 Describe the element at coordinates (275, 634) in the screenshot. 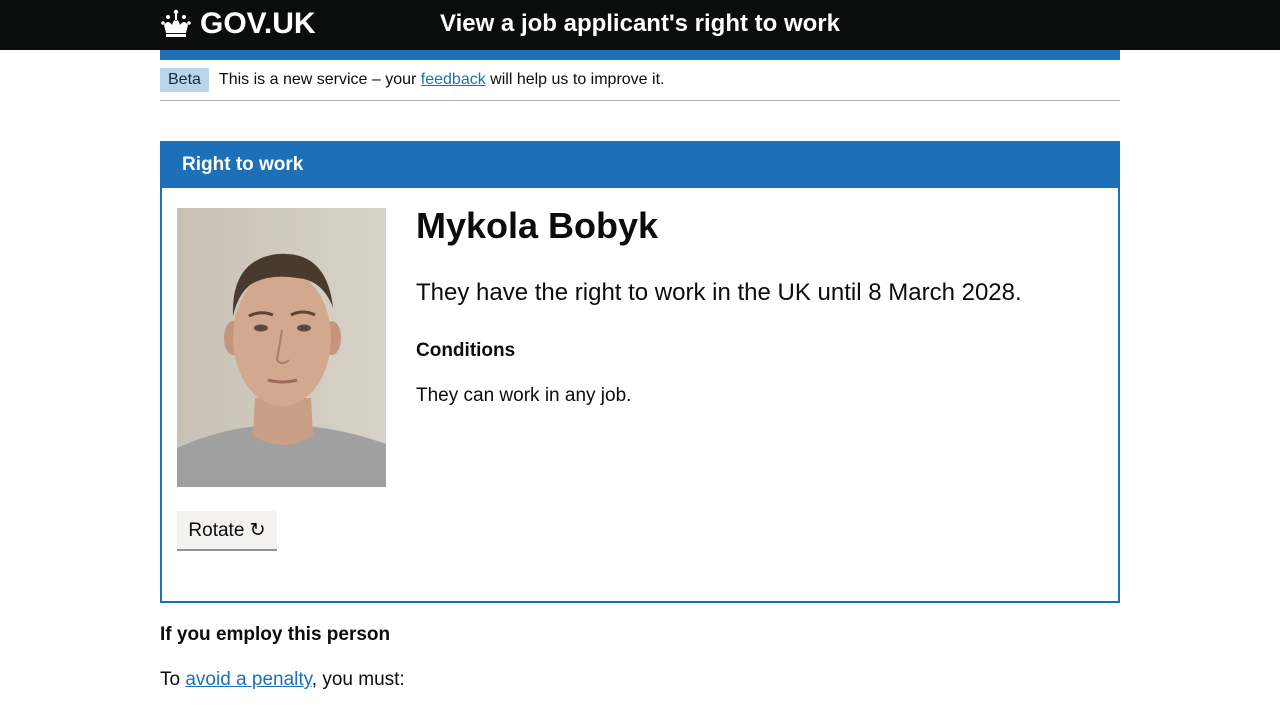

I see `employ-heading: If you employ this person` at that location.